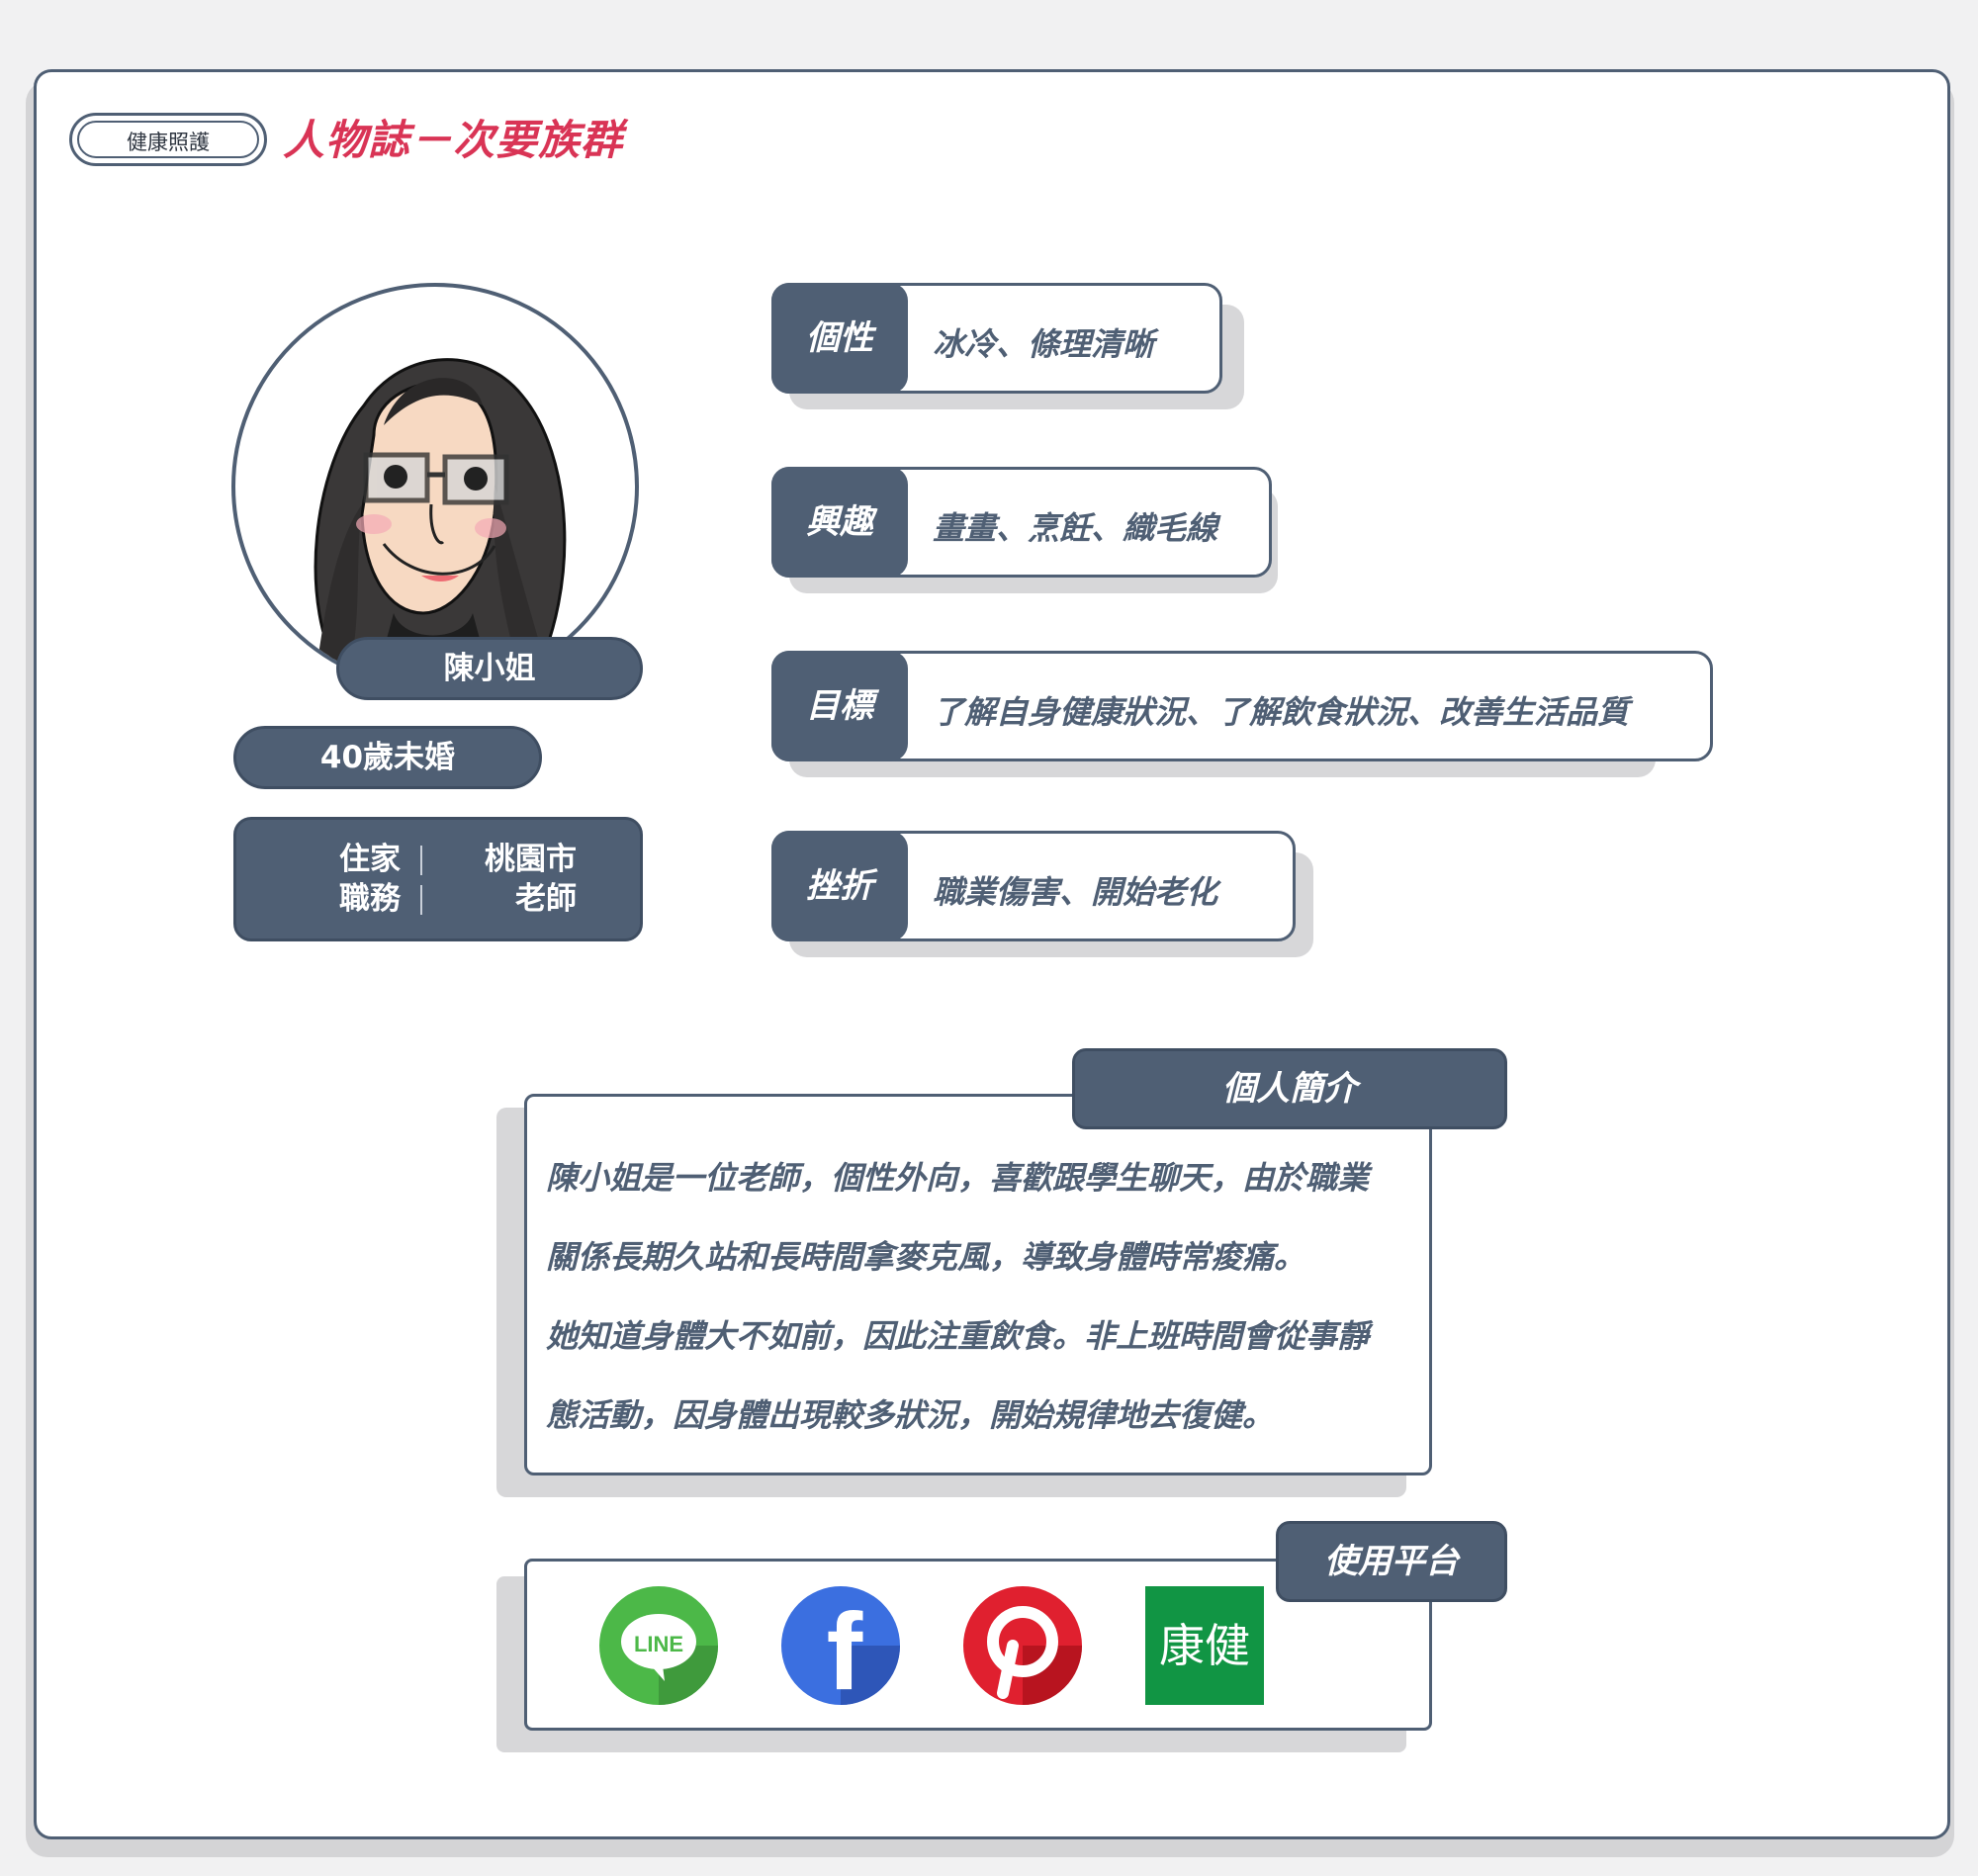 Image resolution: width=1978 pixels, height=1876 pixels. I want to click on facebook-icon: f, so click(840, 1649).